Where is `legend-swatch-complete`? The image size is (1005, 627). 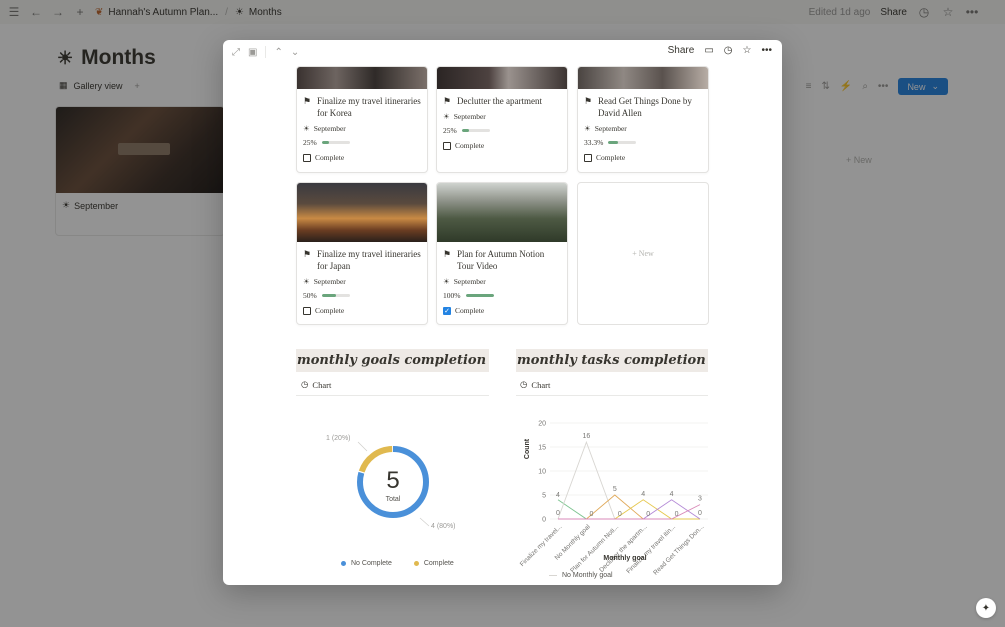
legend-swatch-complete is located at coordinates (416, 563).